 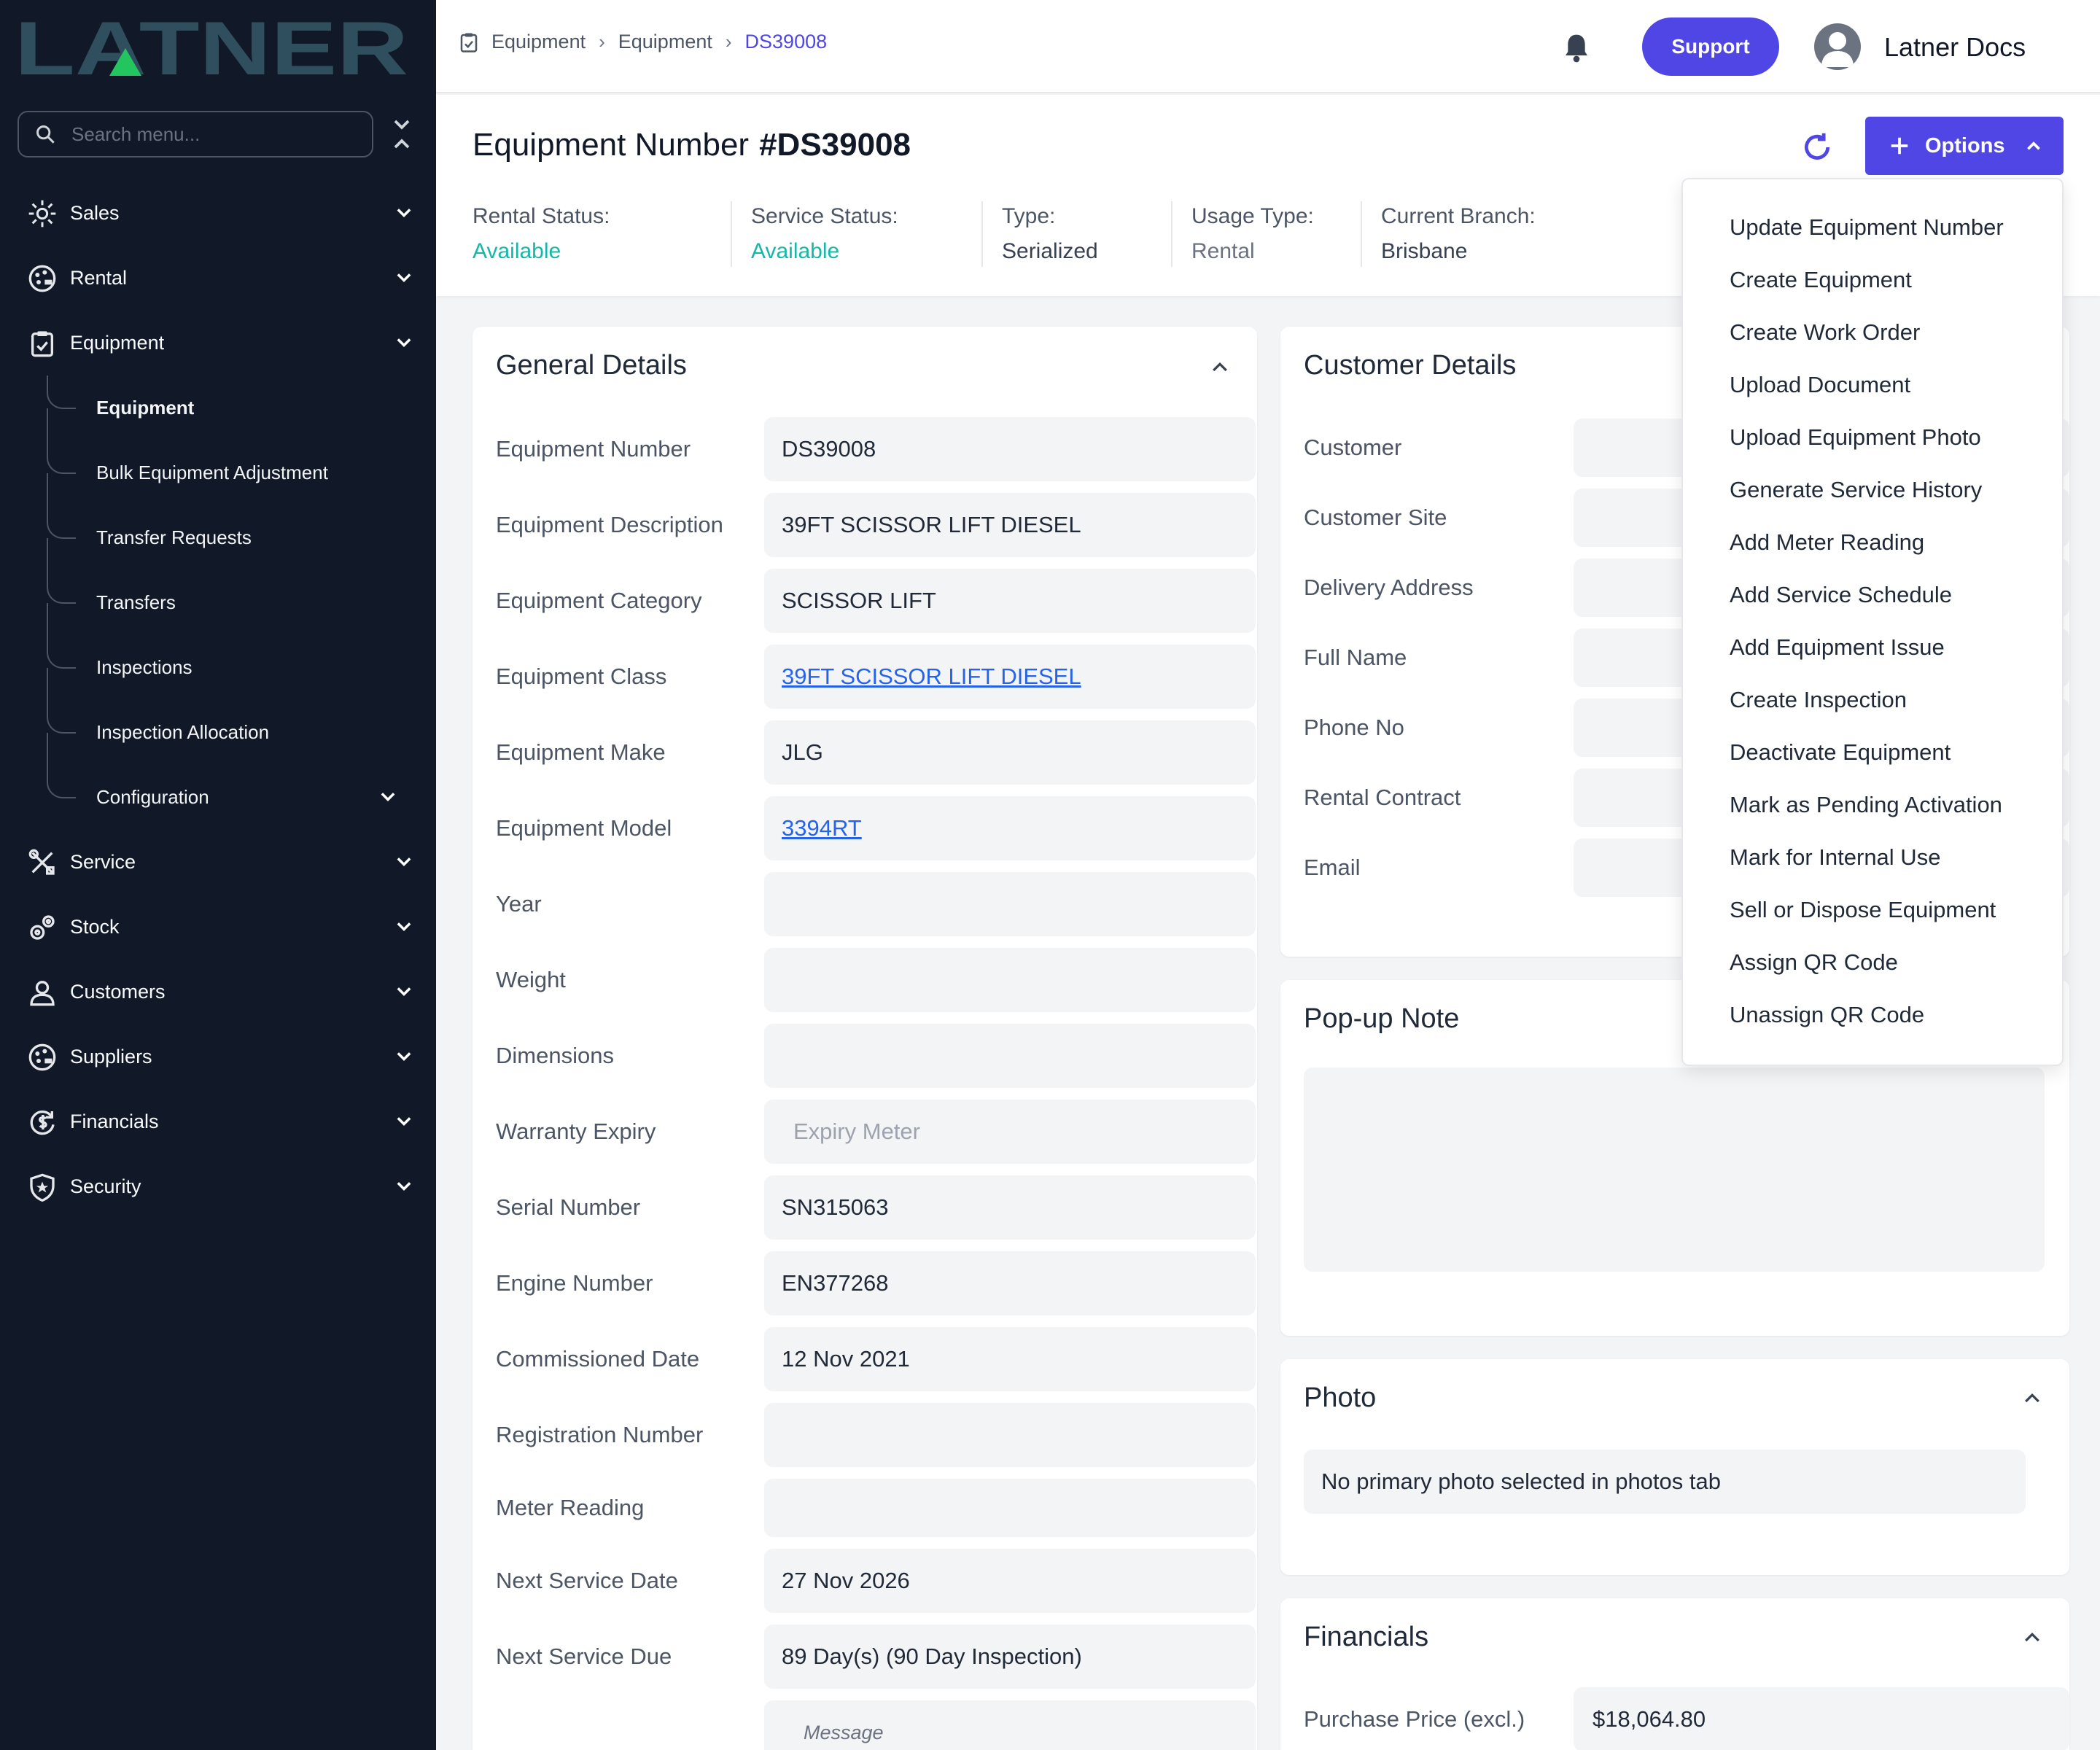 What do you see at coordinates (1841, 595) in the screenshot?
I see `menu-item-add-service-schedule: Add Service Schedule` at bounding box center [1841, 595].